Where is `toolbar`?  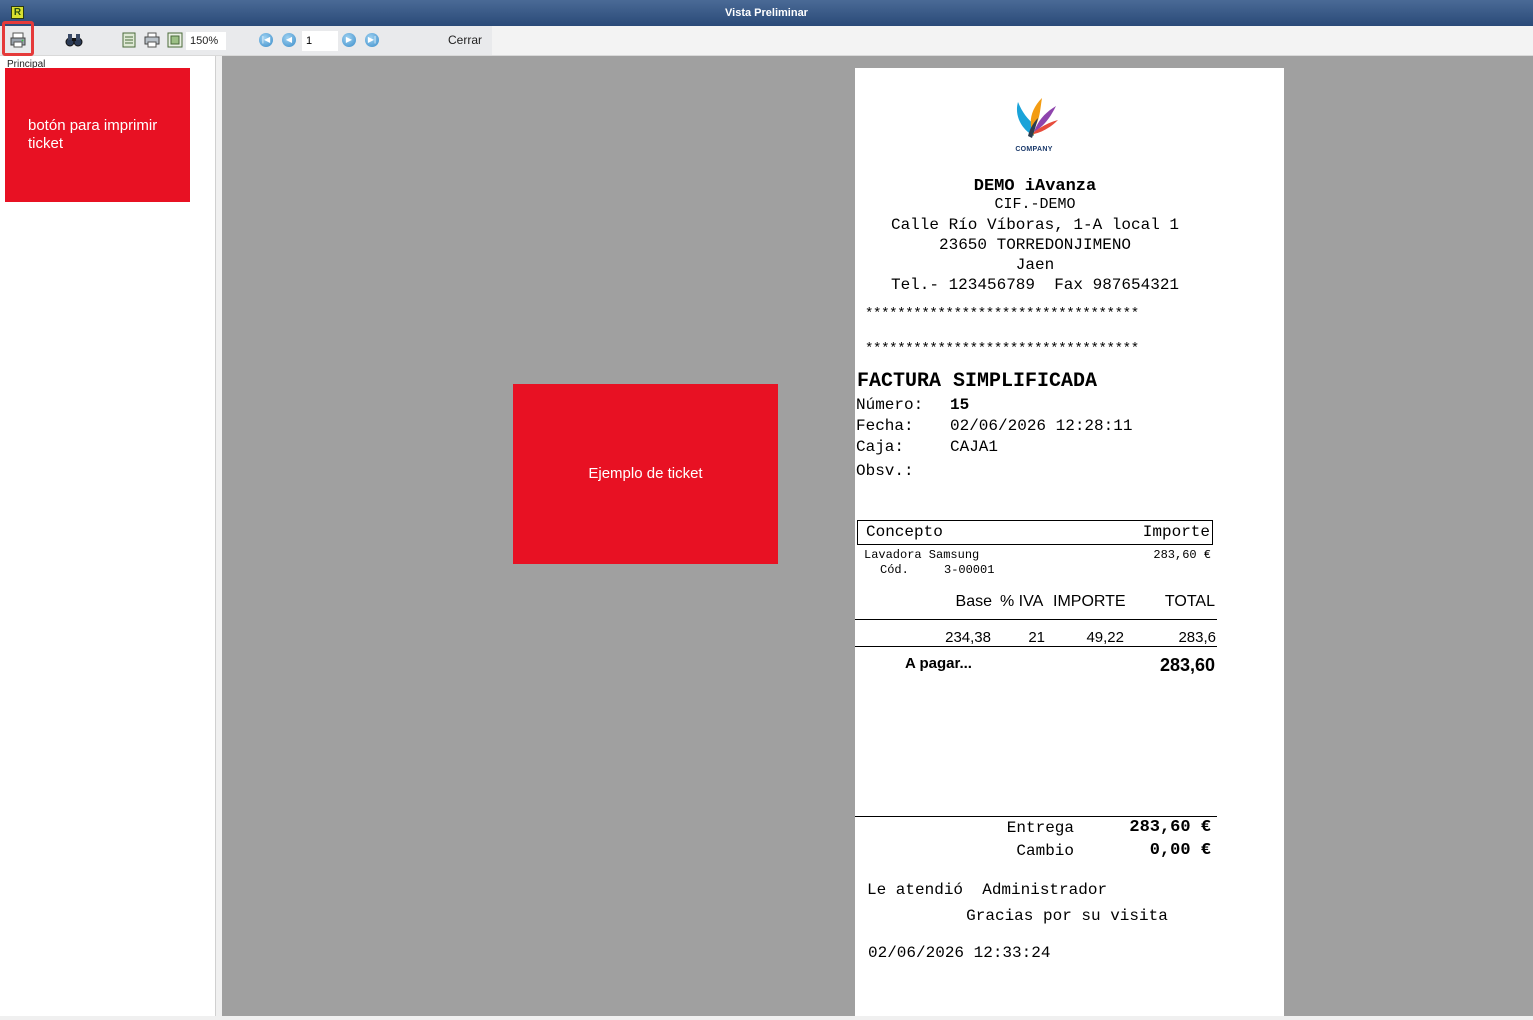 toolbar is located at coordinates (766, 41).